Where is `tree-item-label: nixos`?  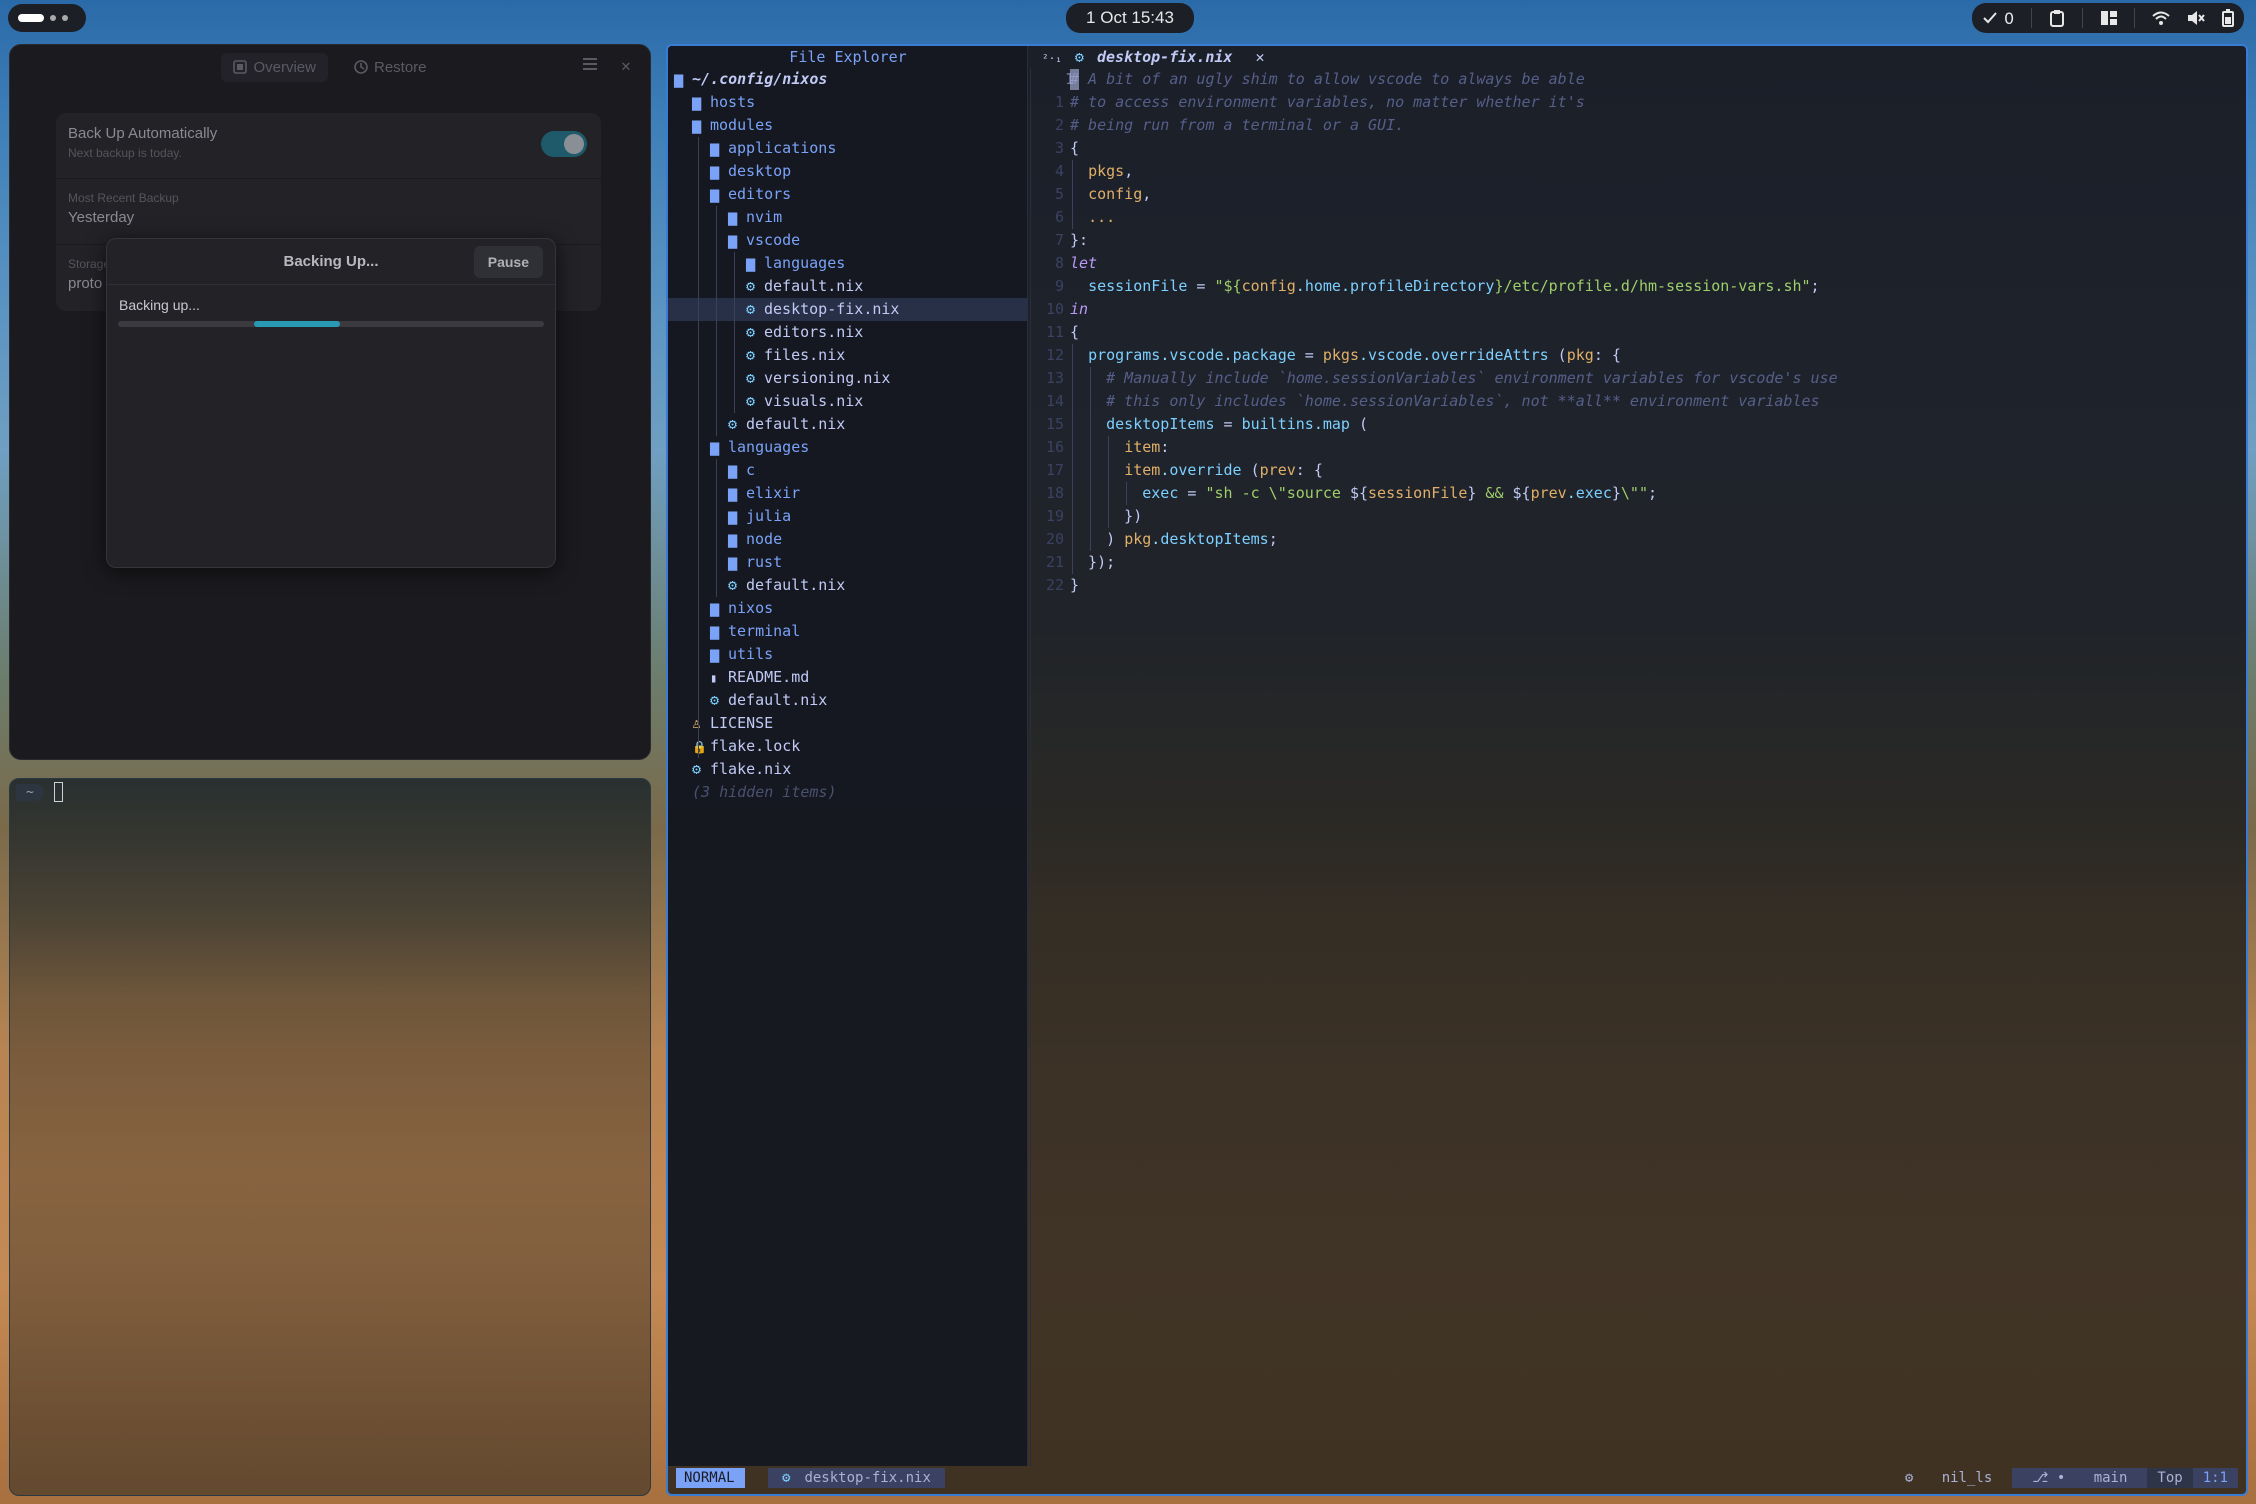 tree-item-label: nixos is located at coordinates (751, 608).